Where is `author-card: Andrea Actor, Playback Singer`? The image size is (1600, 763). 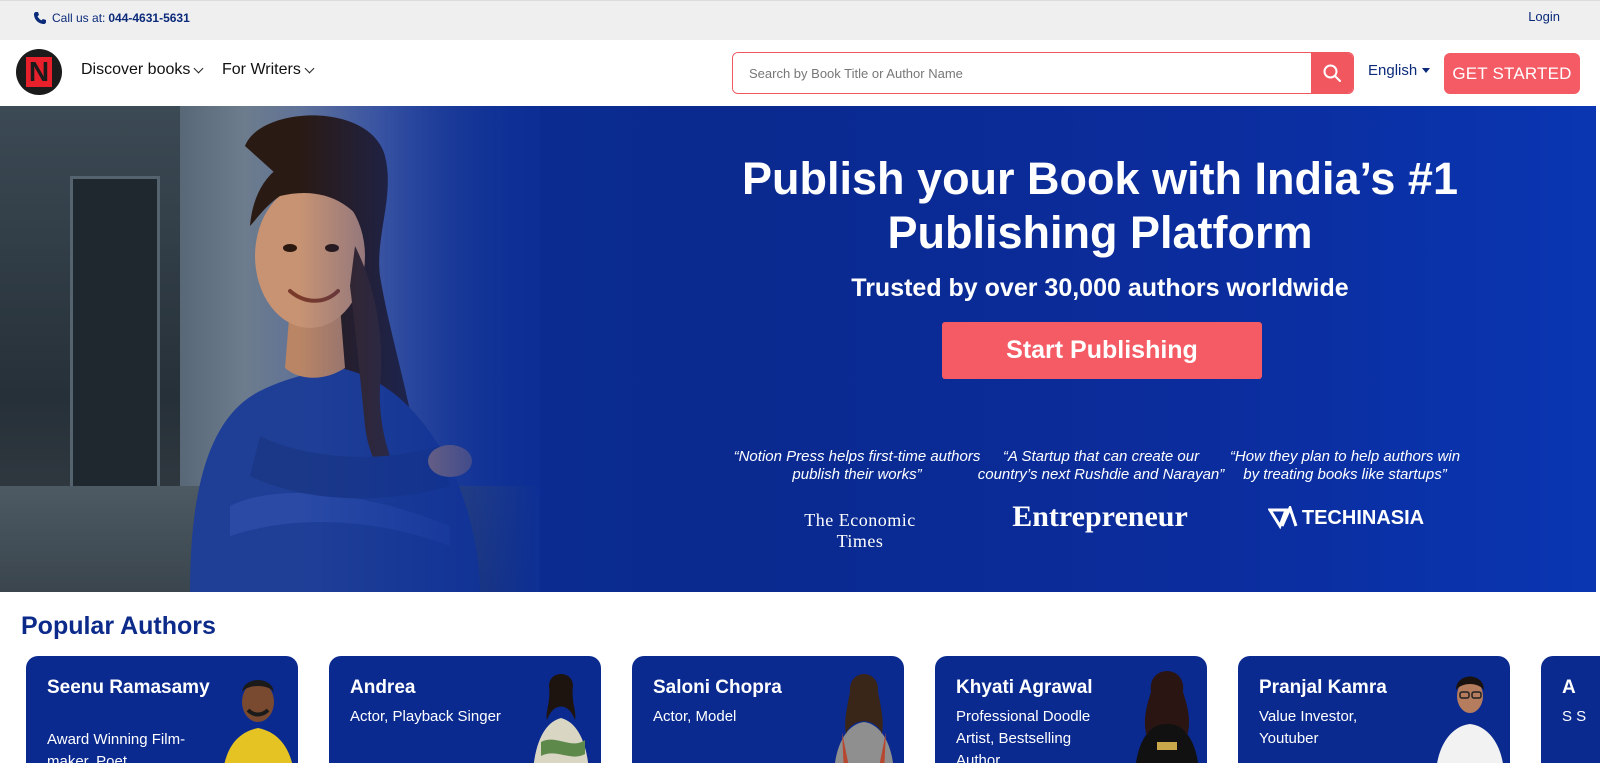 author-card: Andrea Actor, Playback Singer is located at coordinates (465, 709).